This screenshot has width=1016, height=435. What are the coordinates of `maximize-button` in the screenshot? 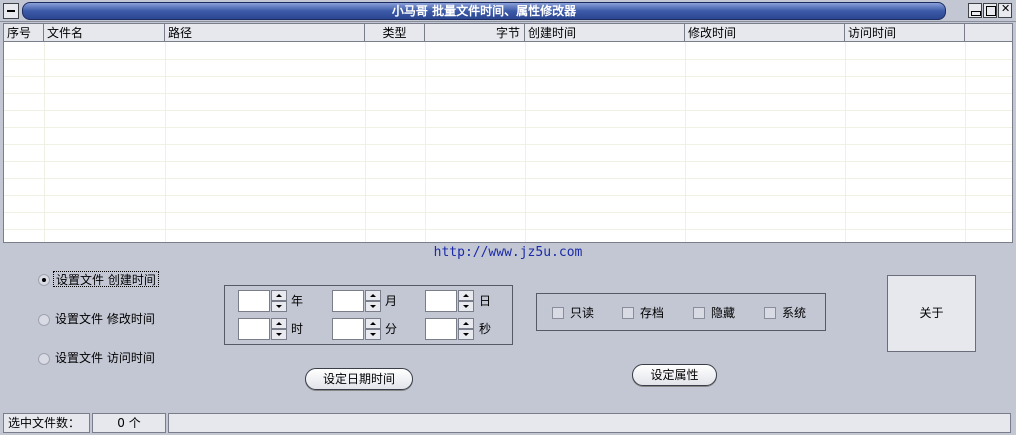 It's located at (990, 10).